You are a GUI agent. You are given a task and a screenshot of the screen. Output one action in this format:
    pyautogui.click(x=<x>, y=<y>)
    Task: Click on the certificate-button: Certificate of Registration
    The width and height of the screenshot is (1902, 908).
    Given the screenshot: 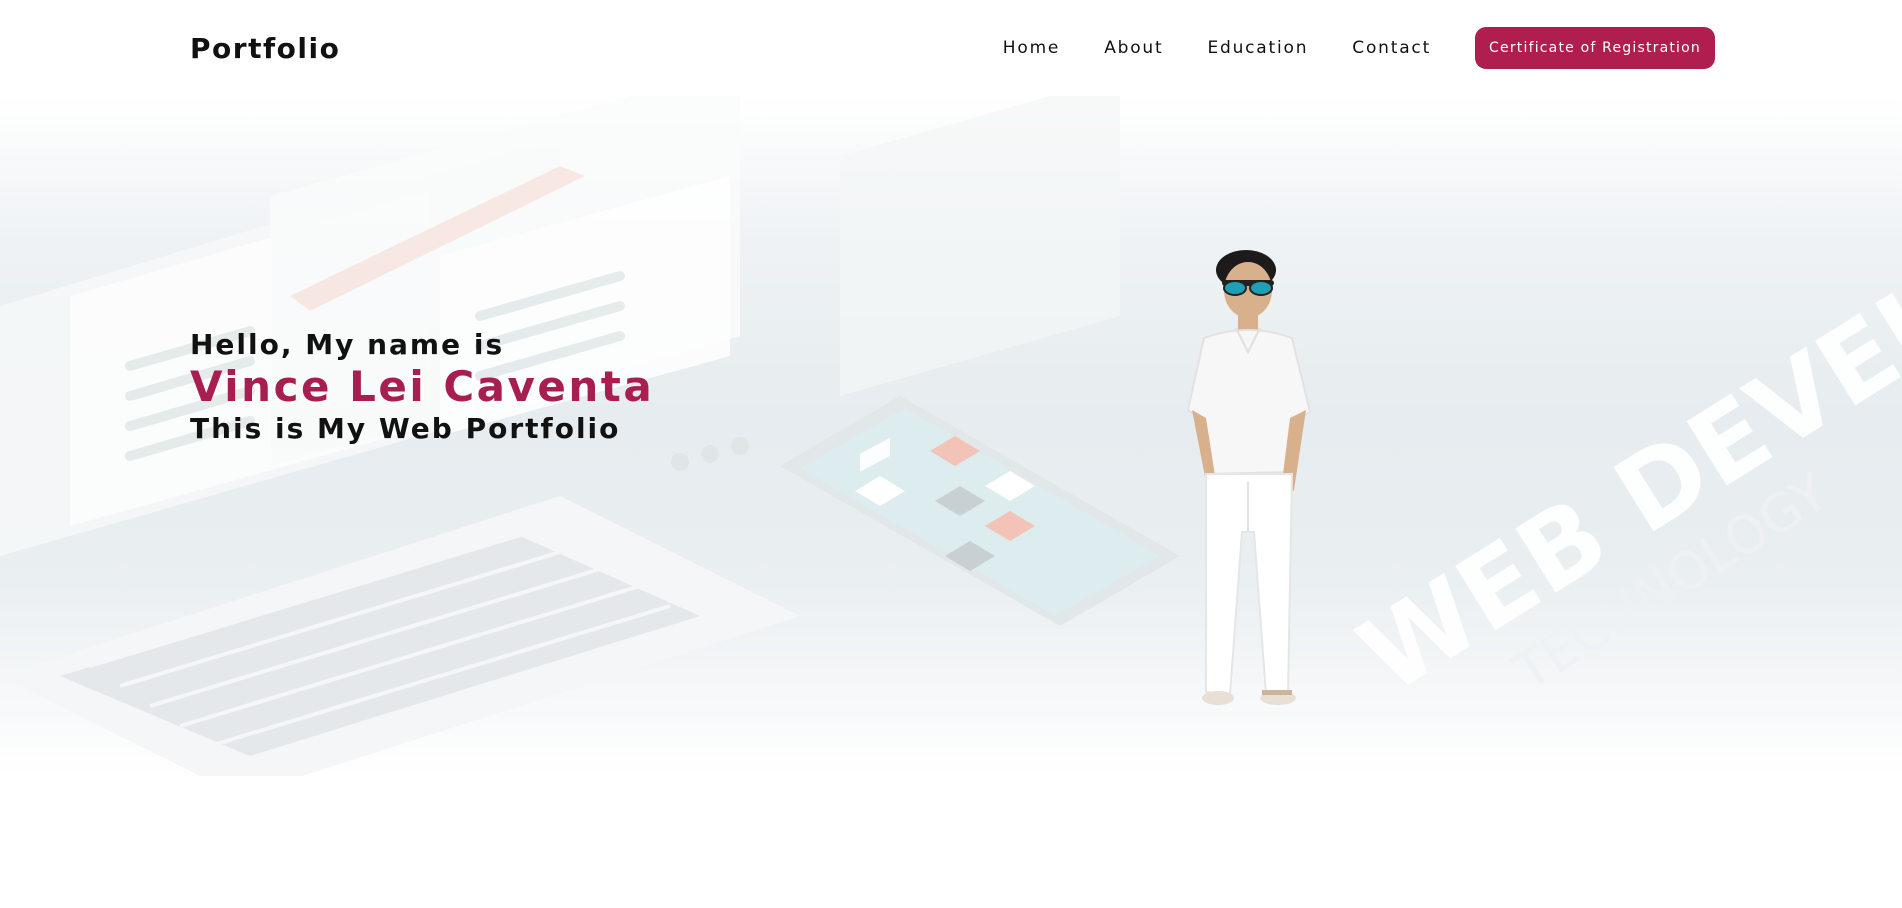 What is the action you would take?
    pyautogui.click(x=1595, y=48)
    